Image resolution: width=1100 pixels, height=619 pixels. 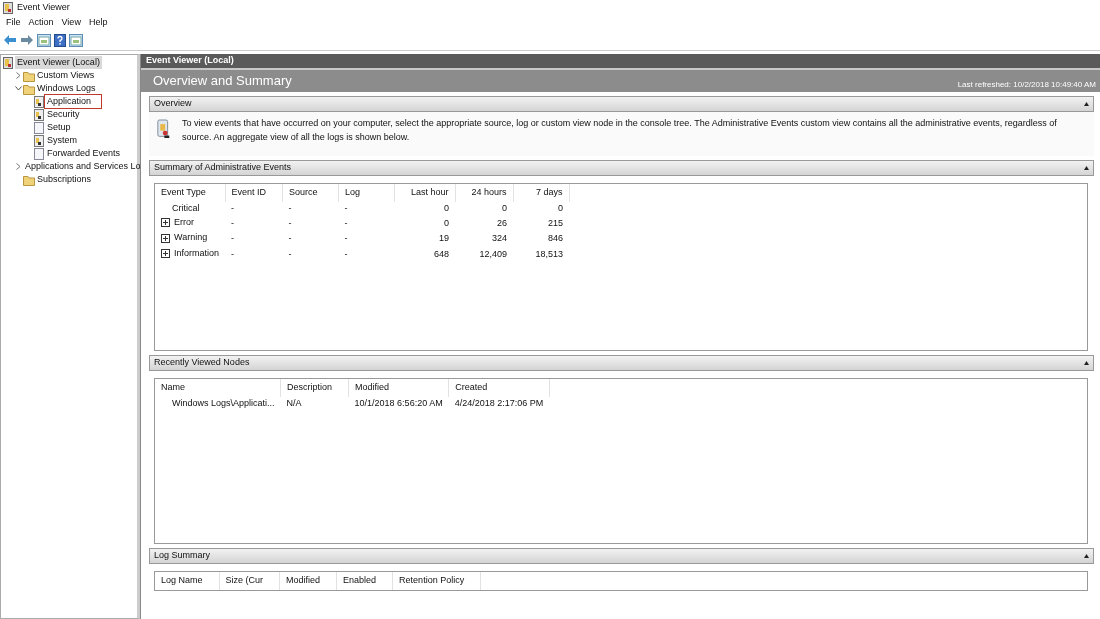 I want to click on refresh-time: Last refreshed: 10/2/2018 10:49:40 AM, so click(x=1026, y=85).